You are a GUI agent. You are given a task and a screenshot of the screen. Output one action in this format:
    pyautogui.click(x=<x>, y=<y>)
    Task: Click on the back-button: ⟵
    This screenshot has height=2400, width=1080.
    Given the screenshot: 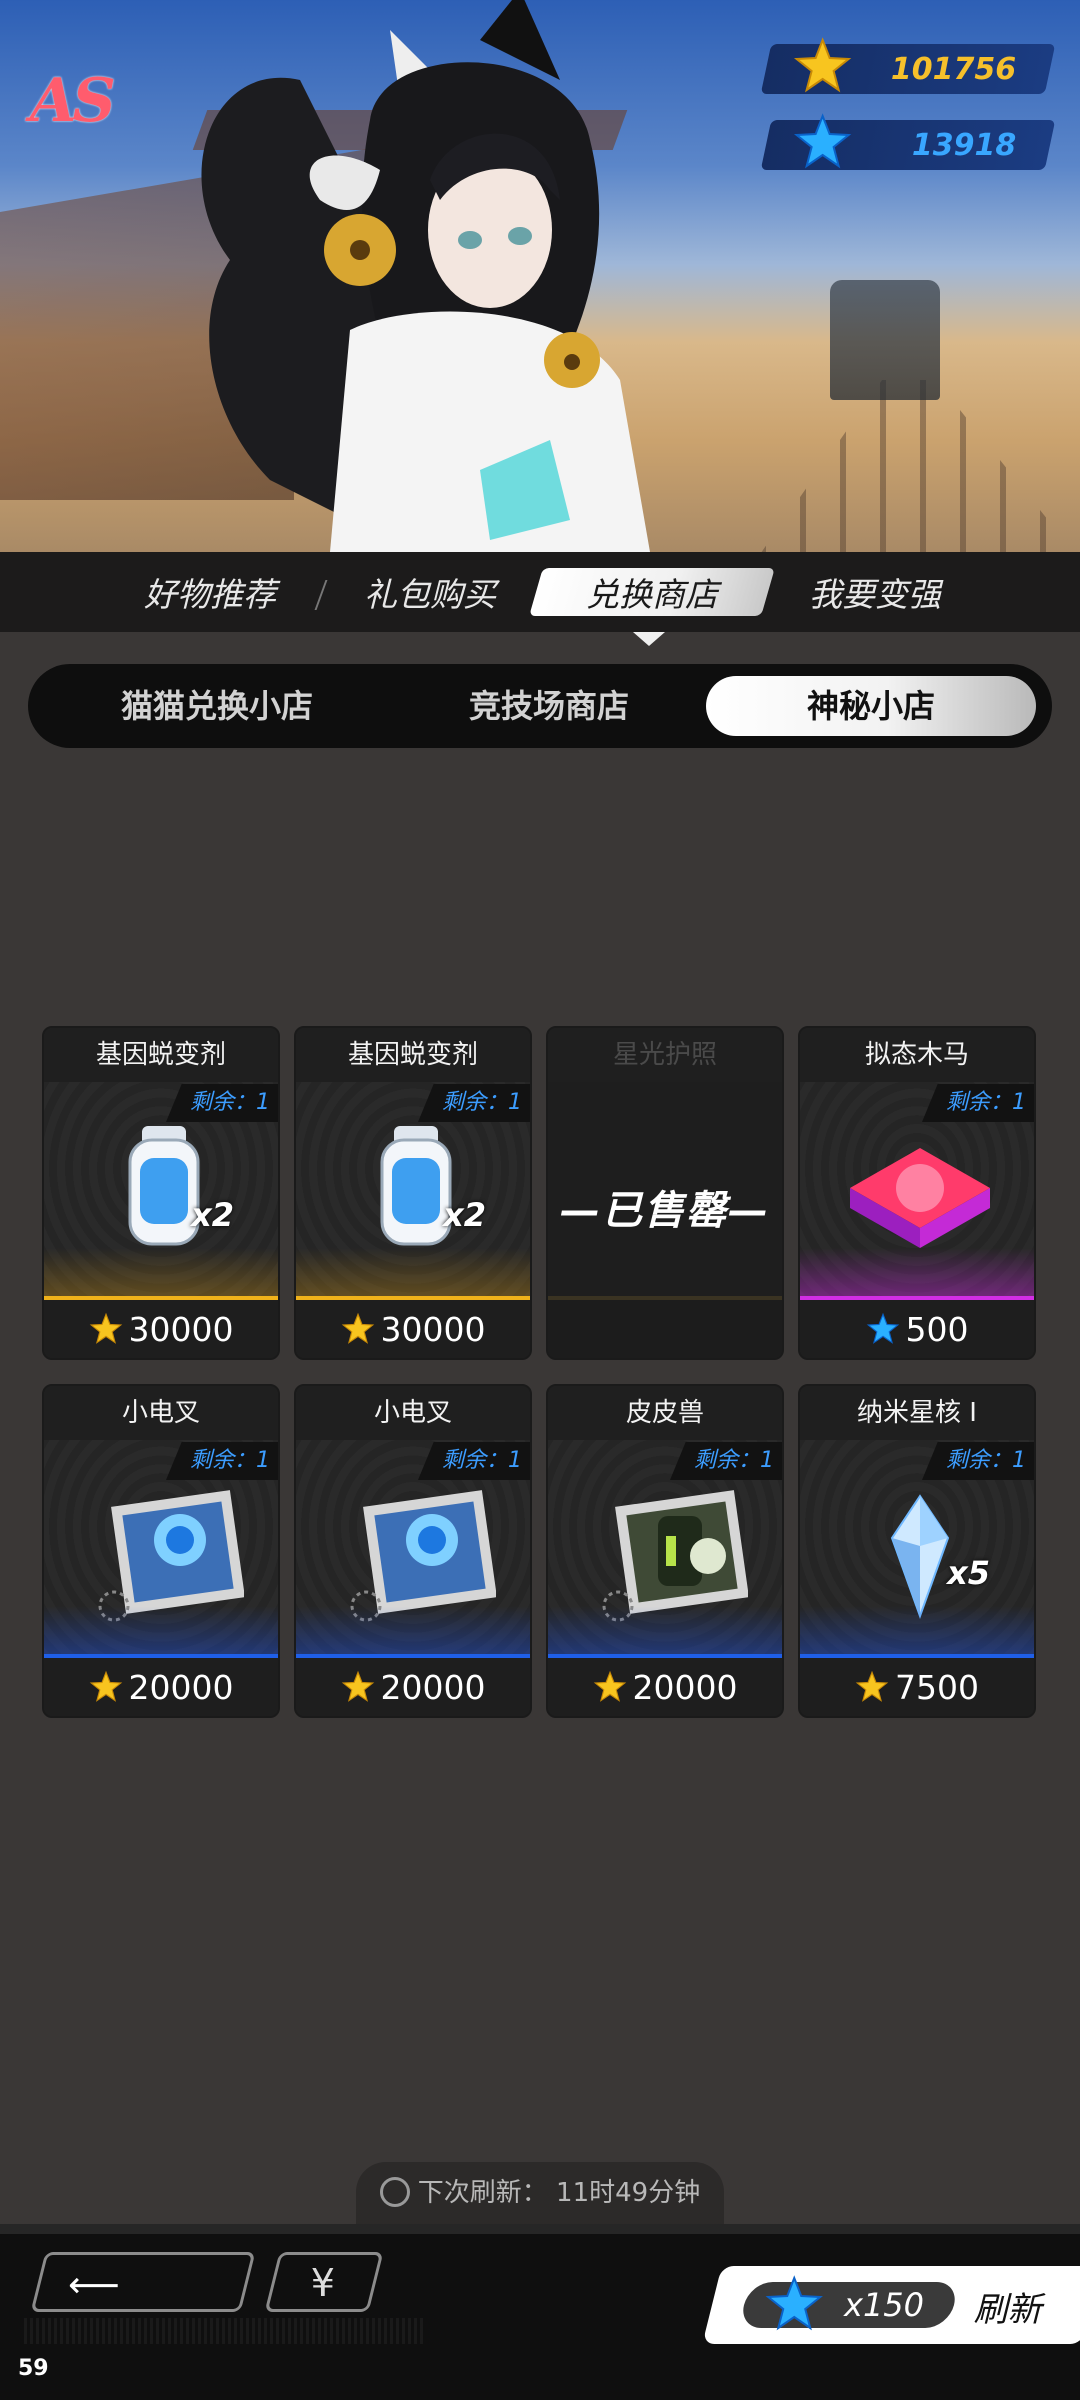 What is the action you would take?
    pyautogui.click(x=143, y=2282)
    